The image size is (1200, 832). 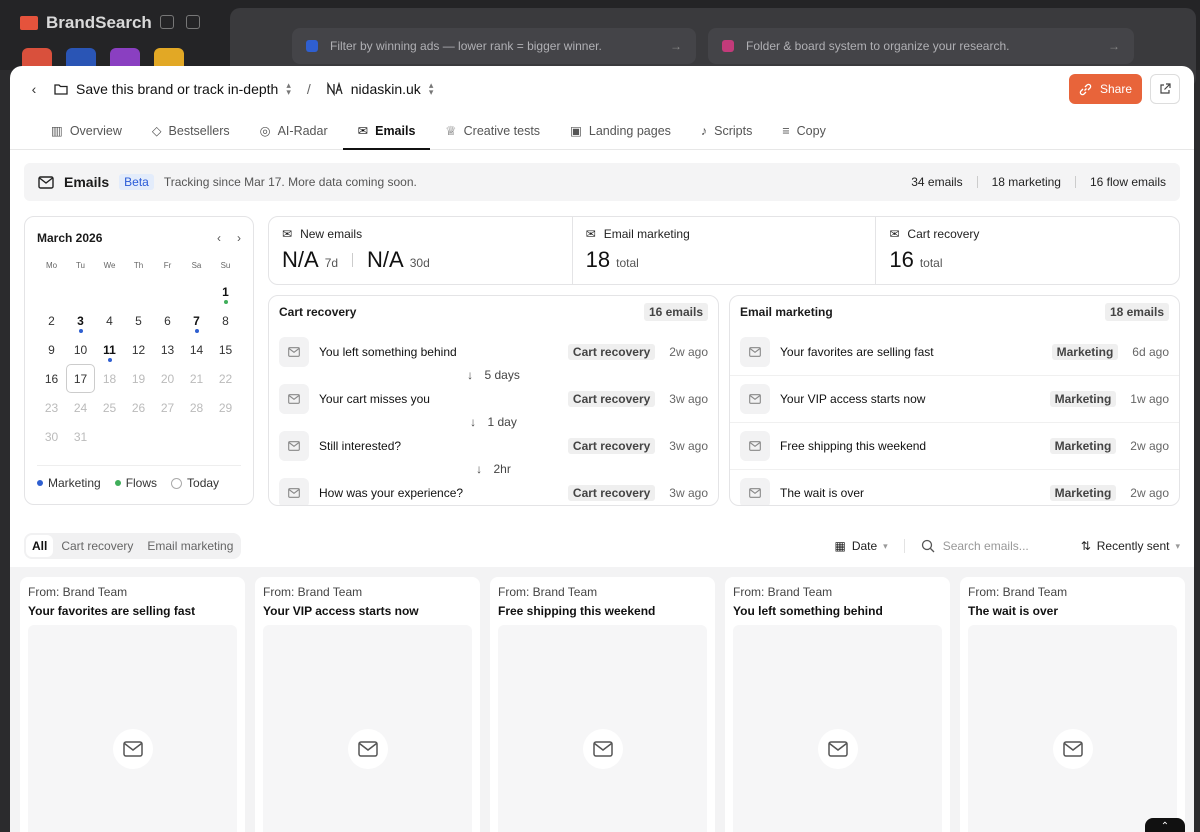 What do you see at coordinates (99, 22) in the screenshot?
I see `brand-name: BrandSearch` at bounding box center [99, 22].